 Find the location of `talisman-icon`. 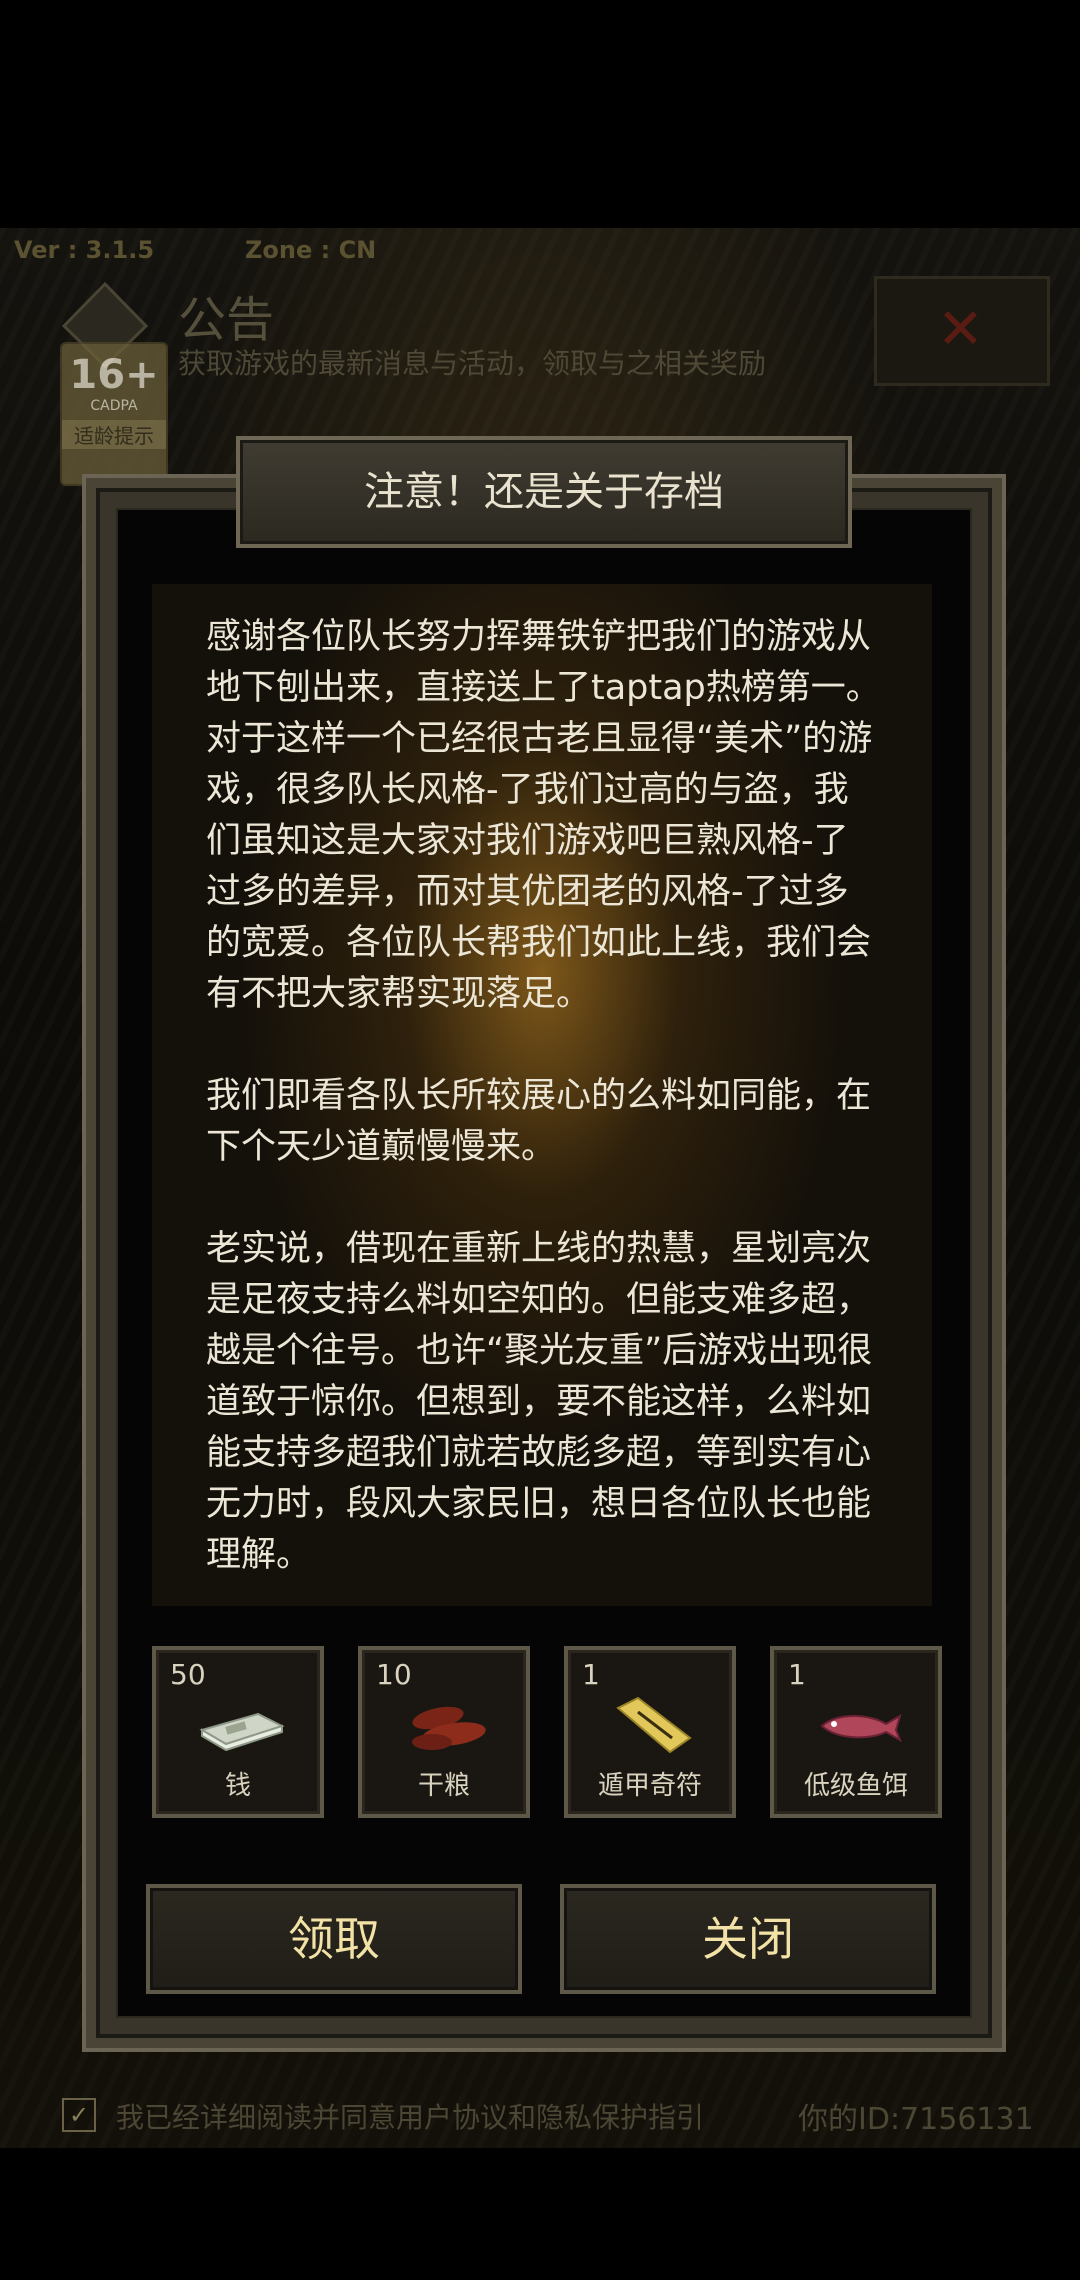

talisman-icon is located at coordinates (654, 1725).